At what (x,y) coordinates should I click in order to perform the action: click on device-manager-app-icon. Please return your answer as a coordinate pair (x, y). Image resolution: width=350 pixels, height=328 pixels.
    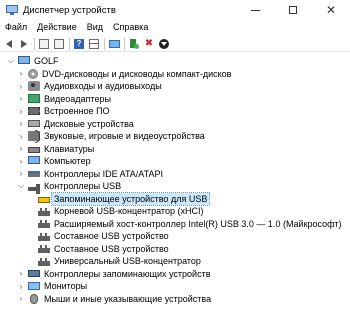
    Looking at the image, I should click on (12, 10).